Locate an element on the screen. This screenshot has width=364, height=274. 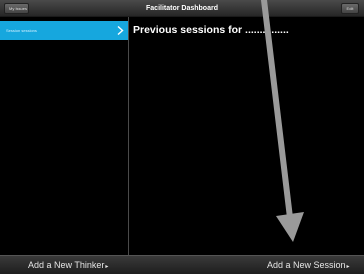
chevron-right-icon is located at coordinates (120, 30).